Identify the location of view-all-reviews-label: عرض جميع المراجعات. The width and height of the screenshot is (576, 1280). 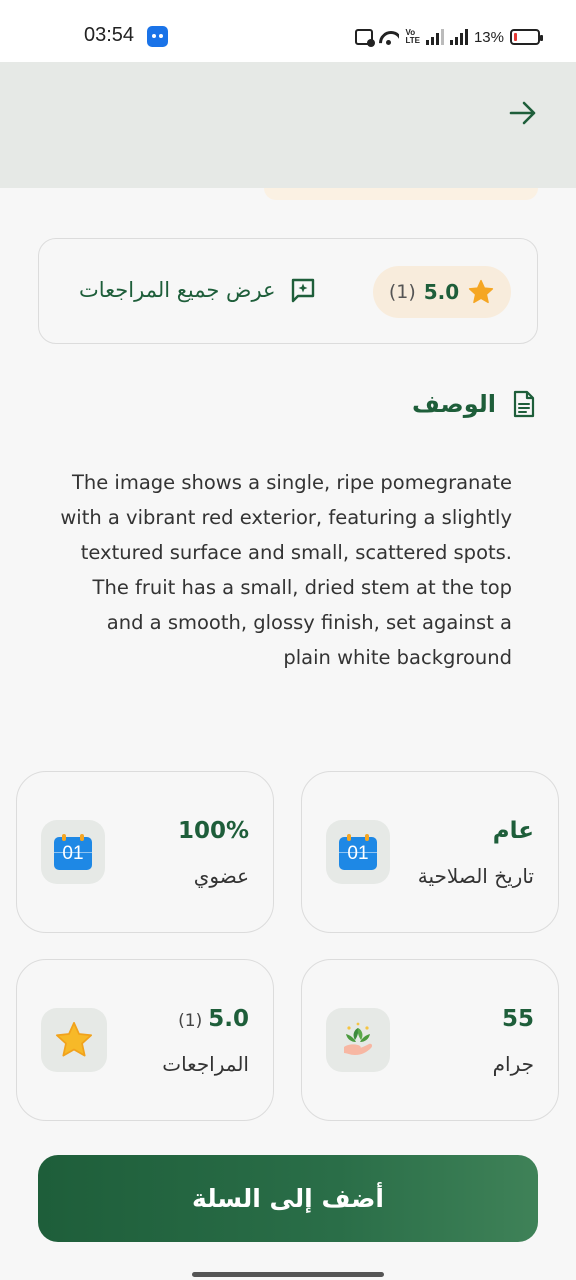
(177, 290).